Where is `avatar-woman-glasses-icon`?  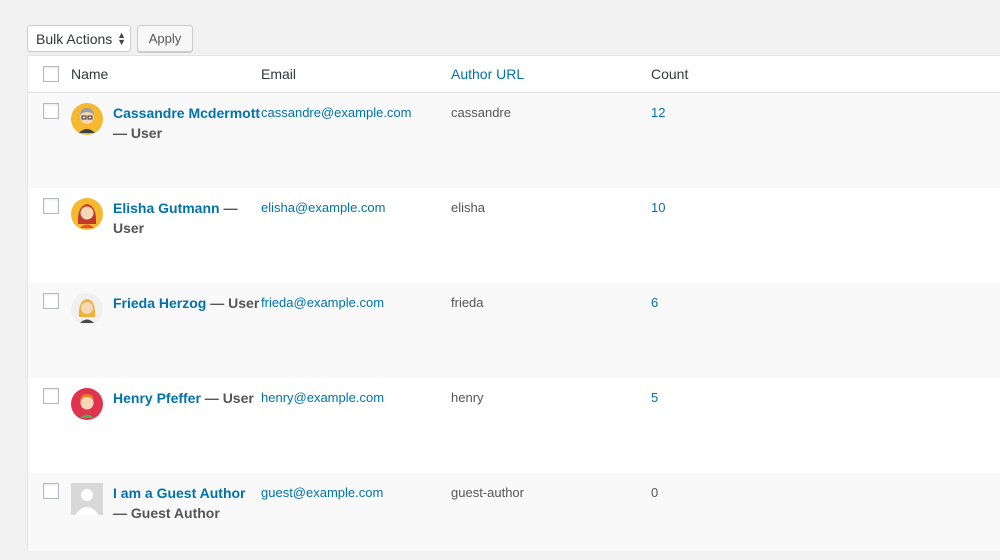
avatar-woman-glasses-icon is located at coordinates (87, 119).